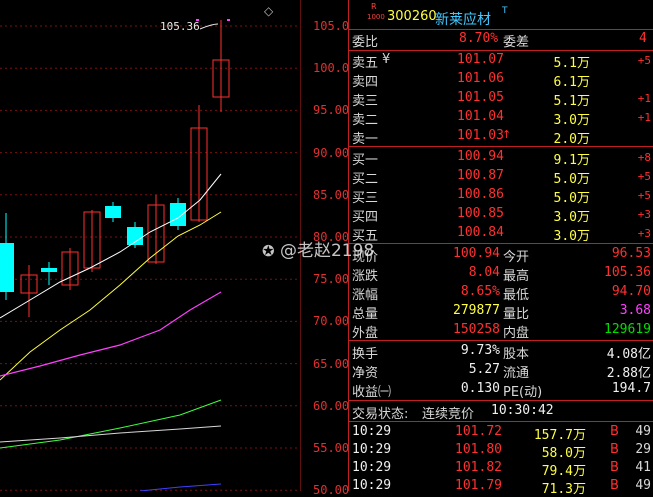  What do you see at coordinates (374, 6) in the screenshot?
I see `header-badge: R` at bounding box center [374, 6].